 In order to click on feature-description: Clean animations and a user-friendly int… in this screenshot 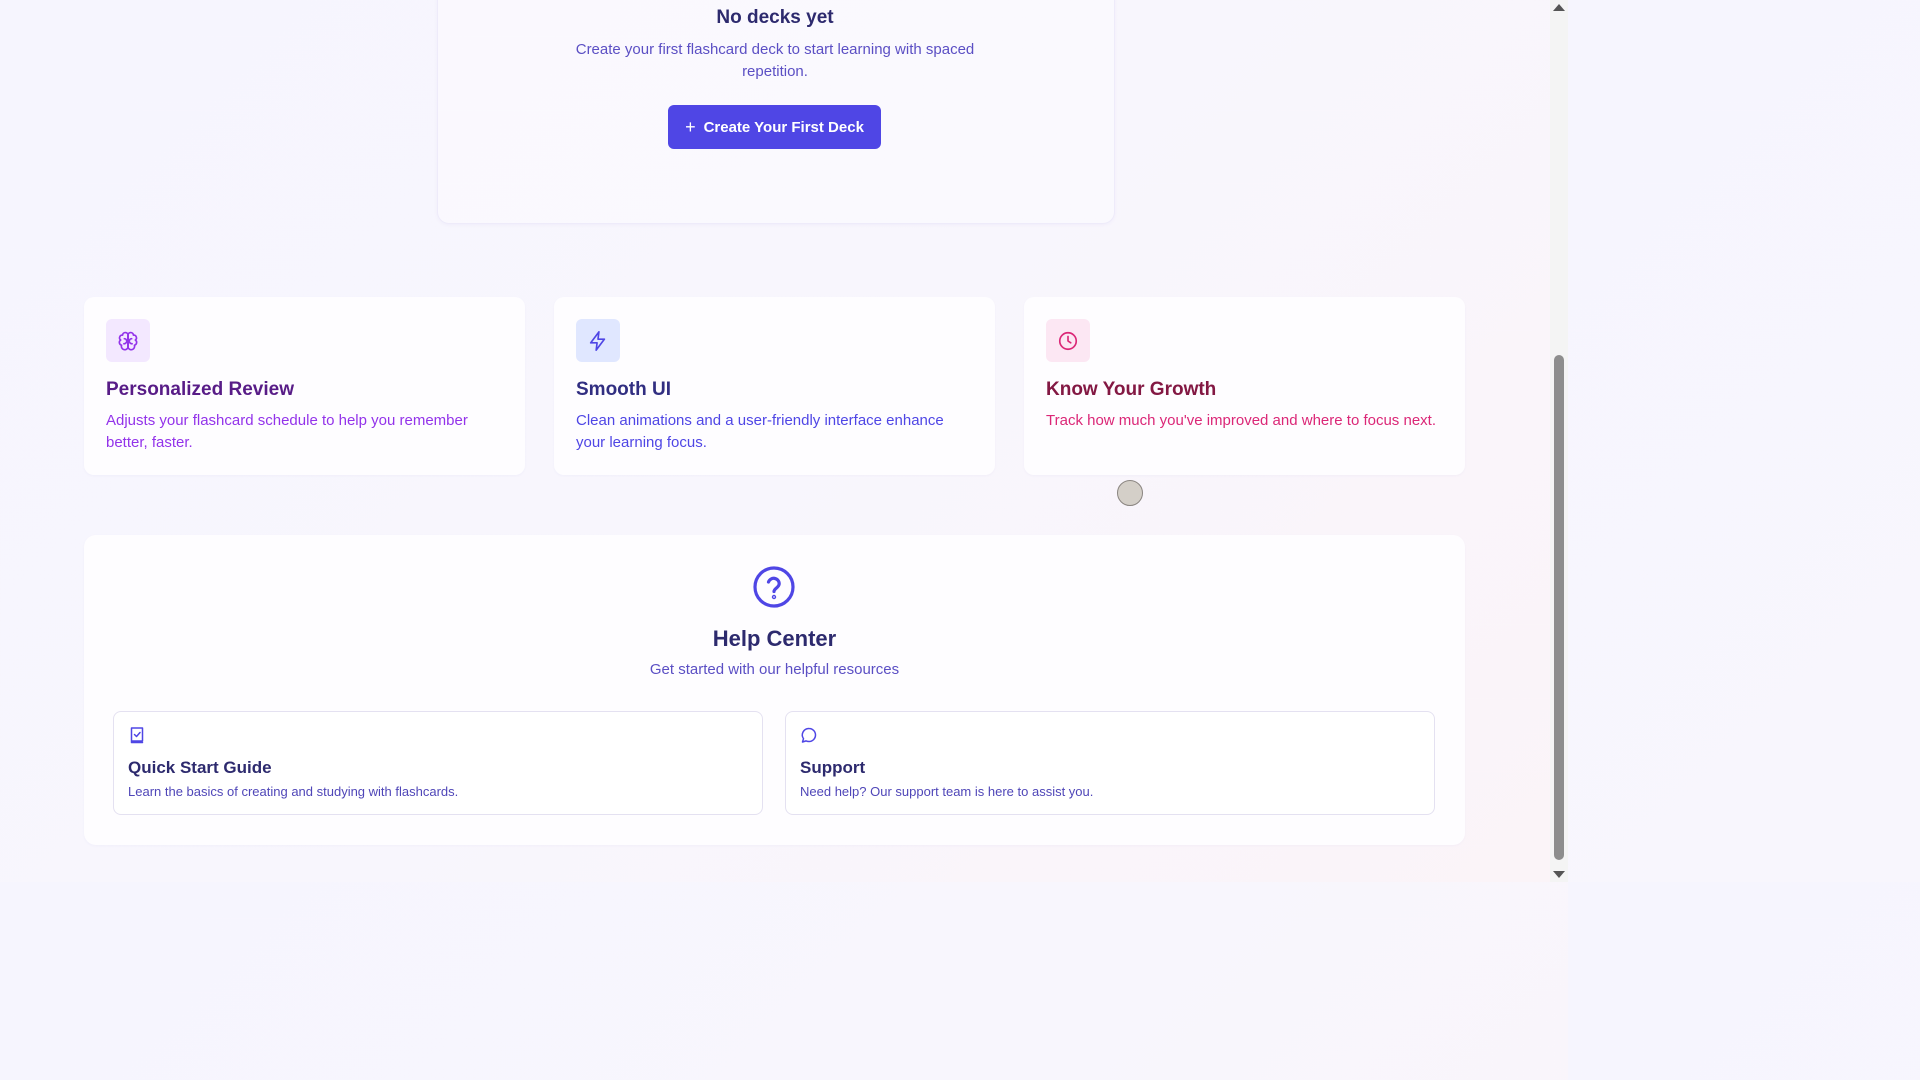, I will do `click(760, 431)`.